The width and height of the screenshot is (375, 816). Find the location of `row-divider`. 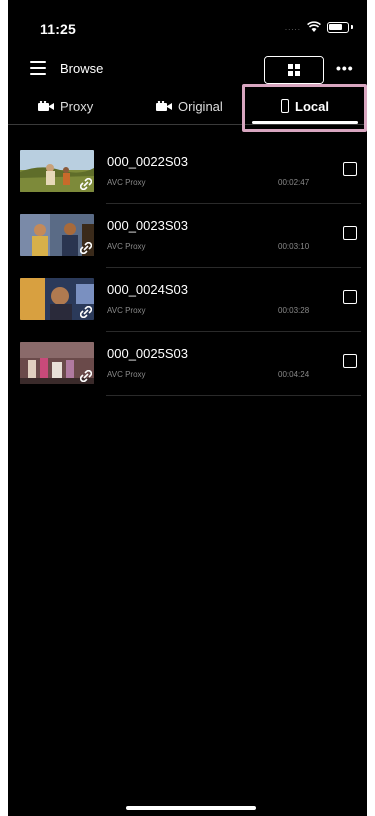

row-divider is located at coordinates (233, 395).